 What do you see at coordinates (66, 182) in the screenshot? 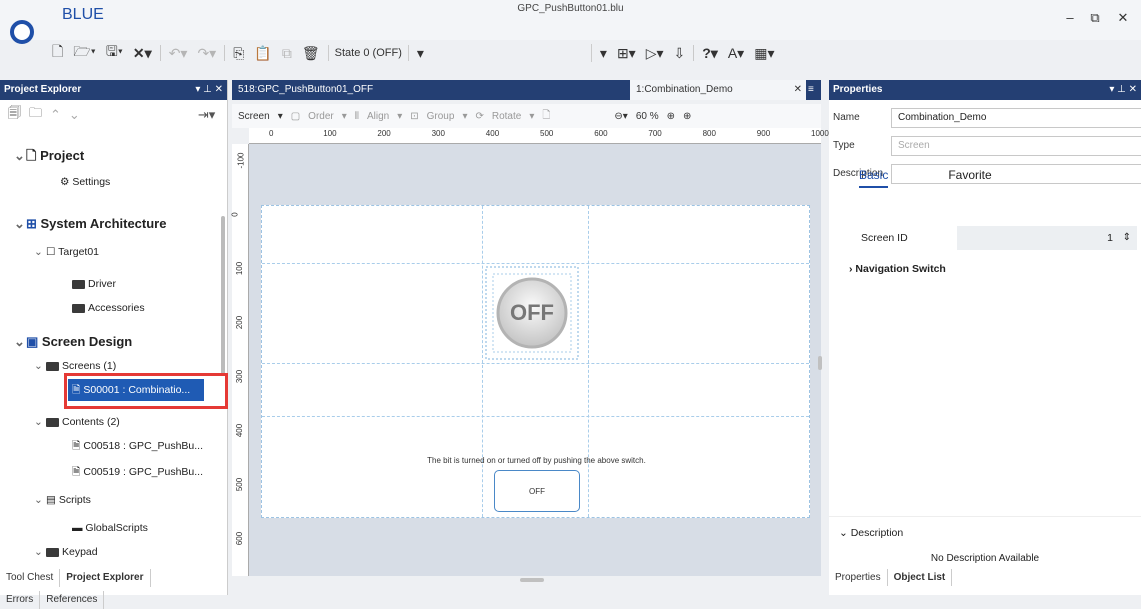
I see `gear-icon: ⚙` at bounding box center [66, 182].